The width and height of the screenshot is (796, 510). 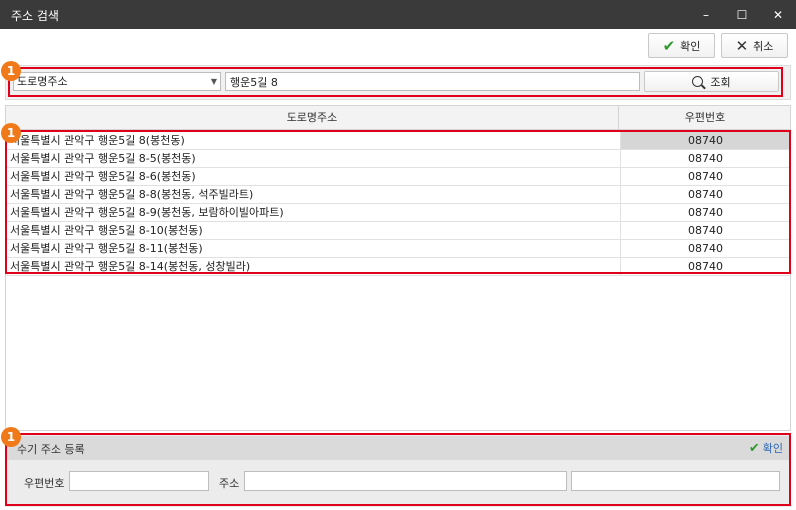 I want to click on manual-confirm-link: ✔ 확인, so click(x=766, y=448).